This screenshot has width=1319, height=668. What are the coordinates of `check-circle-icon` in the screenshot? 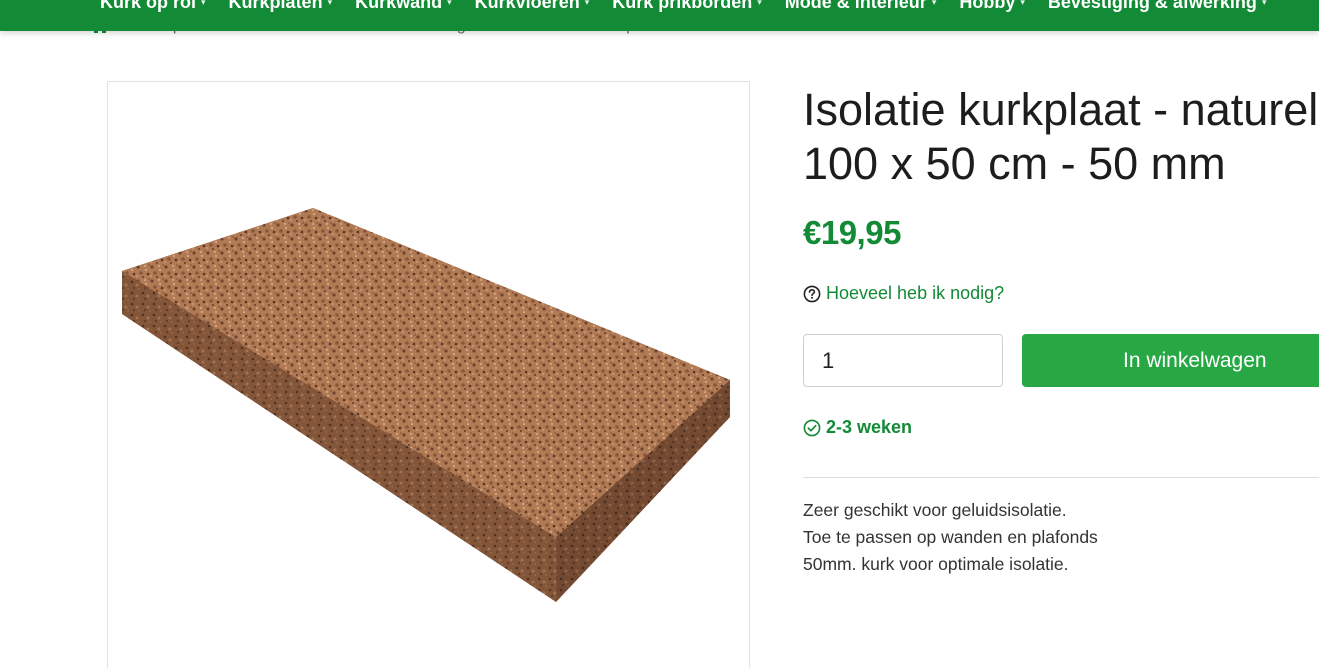 It's located at (812, 428).